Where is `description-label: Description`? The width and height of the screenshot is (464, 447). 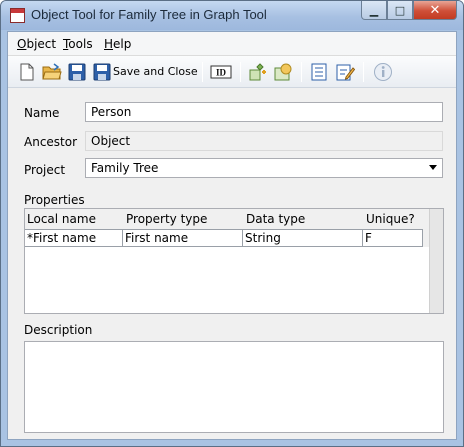 description-label: Description is located at coordinates (58, 330).